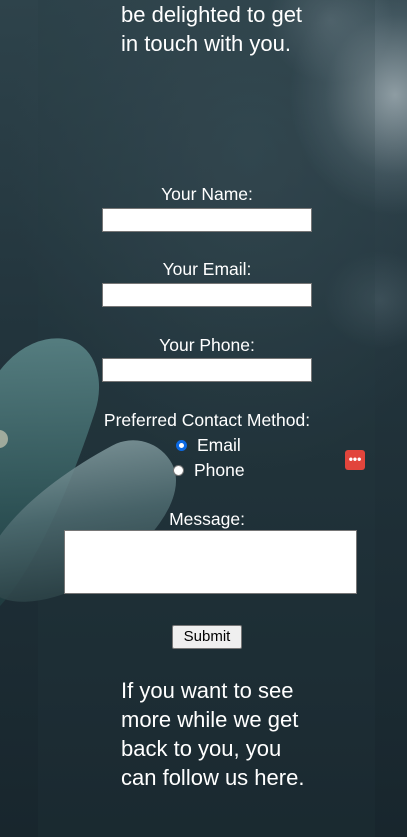 The image size is (407, 837). I want to click on message-label: Message:, so click(207, 519).